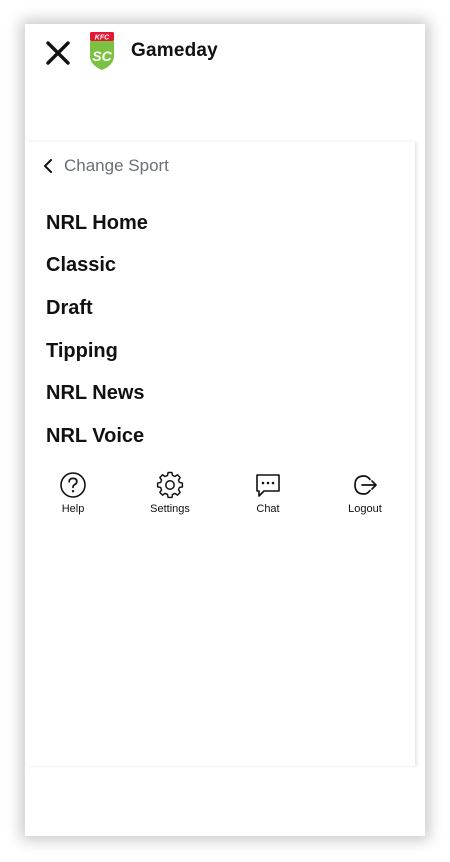  Describe the element at coordinates (268, 509) in the screenshot. I see `chat-label: Chat` at that location.